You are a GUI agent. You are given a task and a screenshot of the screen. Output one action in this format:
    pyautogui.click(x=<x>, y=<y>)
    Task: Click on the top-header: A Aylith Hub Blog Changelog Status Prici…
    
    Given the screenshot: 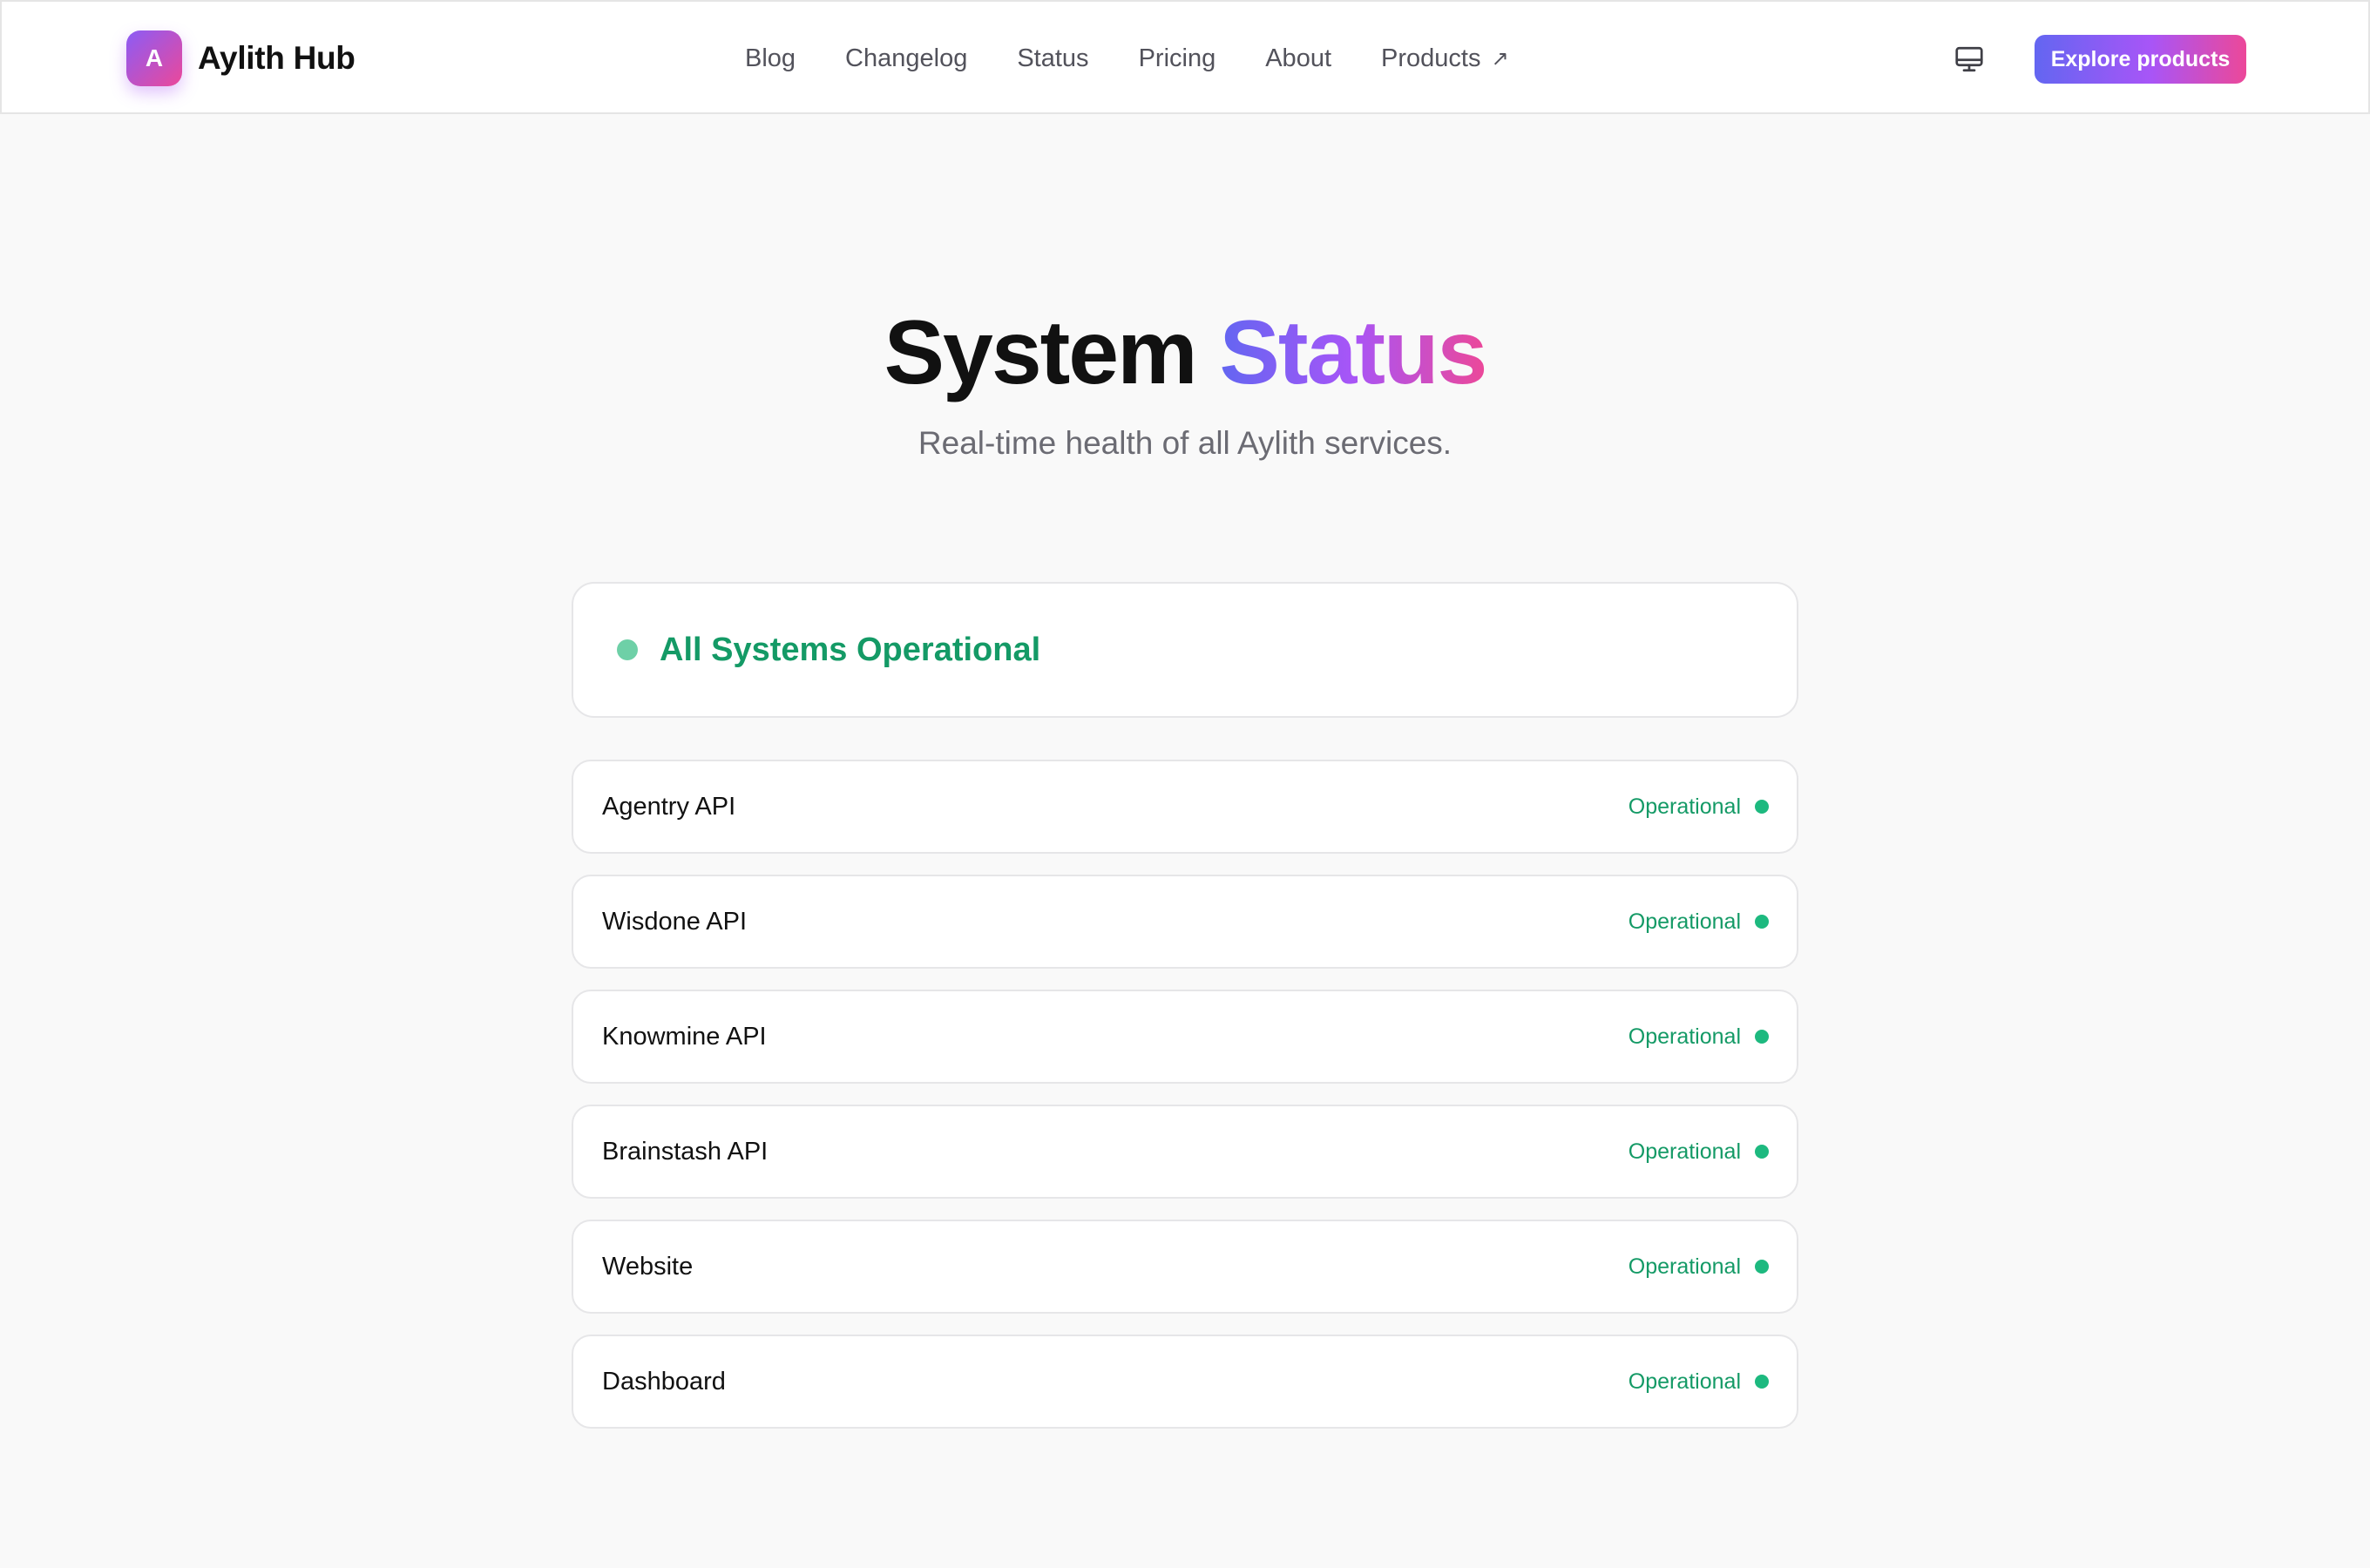 What is the action you would take?
    pyautogui.click(x=1185, y=57)
    